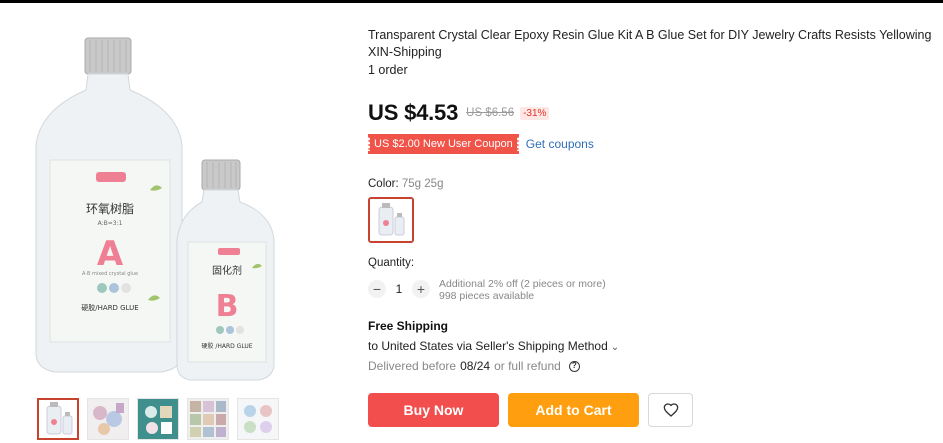 This screenshot has width=943, height=443. I want to click on bulk-discount-note: Additional 2% off (2 pieces or more), so click(522, 284).